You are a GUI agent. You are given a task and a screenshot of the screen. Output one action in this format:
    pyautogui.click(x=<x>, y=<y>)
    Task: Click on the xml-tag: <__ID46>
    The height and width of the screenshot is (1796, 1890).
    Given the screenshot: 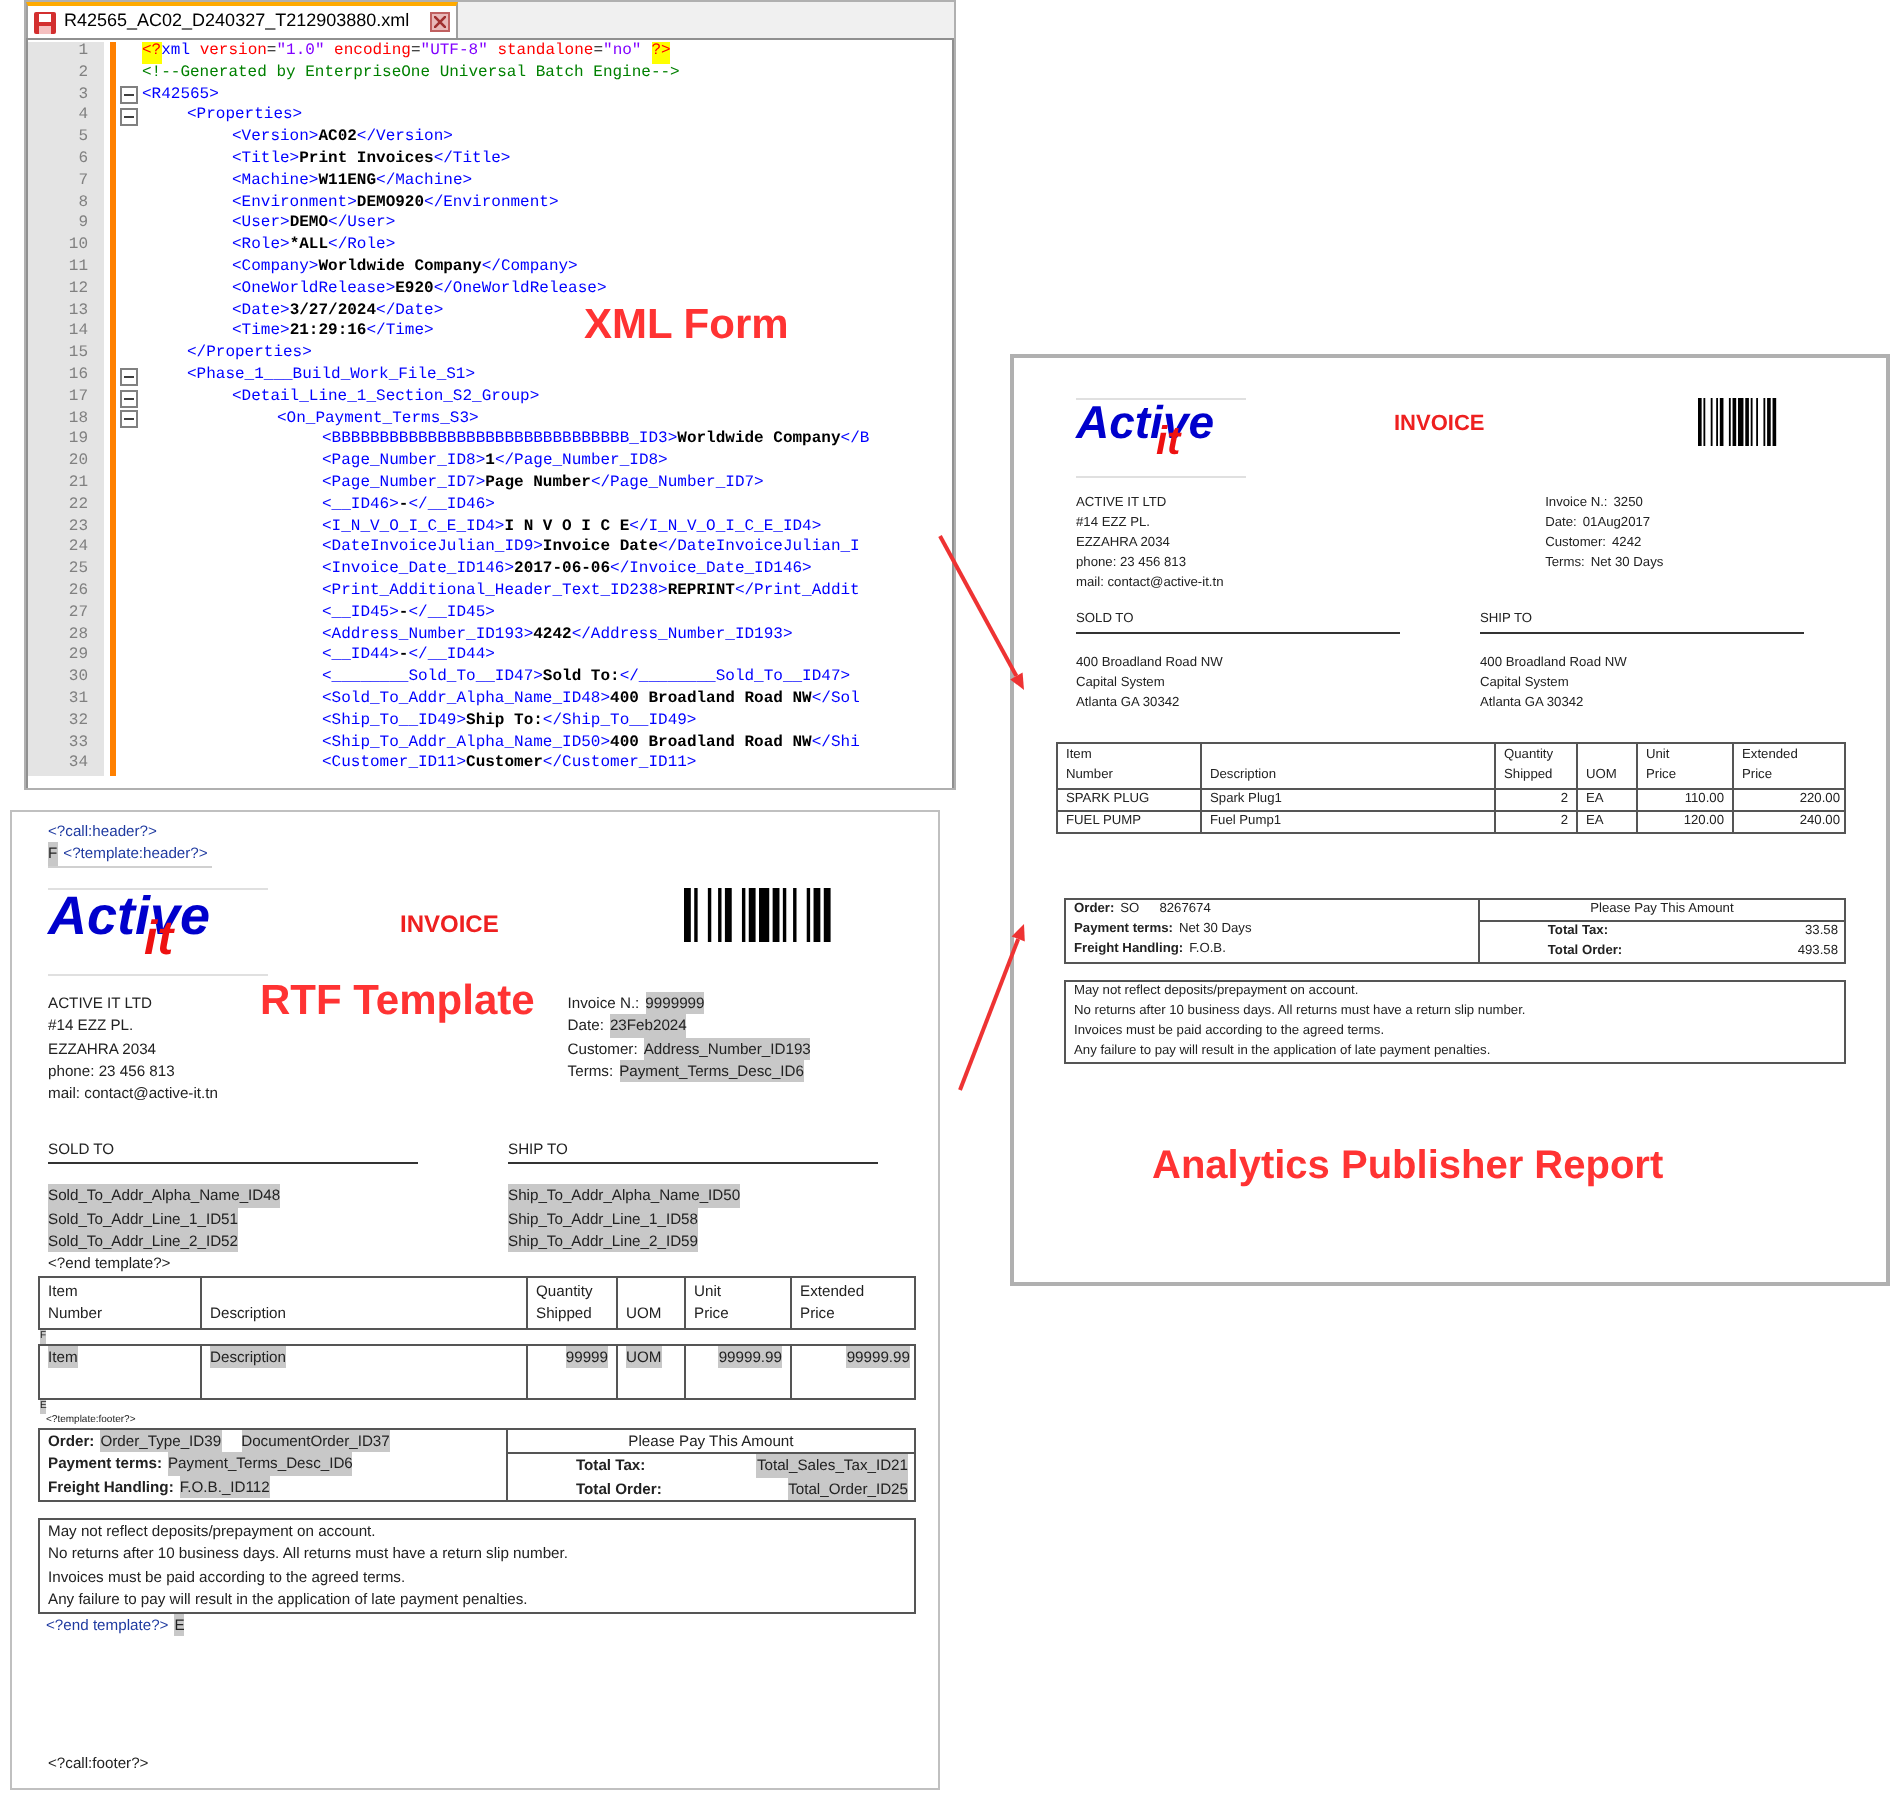 What is the action you would take?
    pyautogui.click(x=360, y=506)
    